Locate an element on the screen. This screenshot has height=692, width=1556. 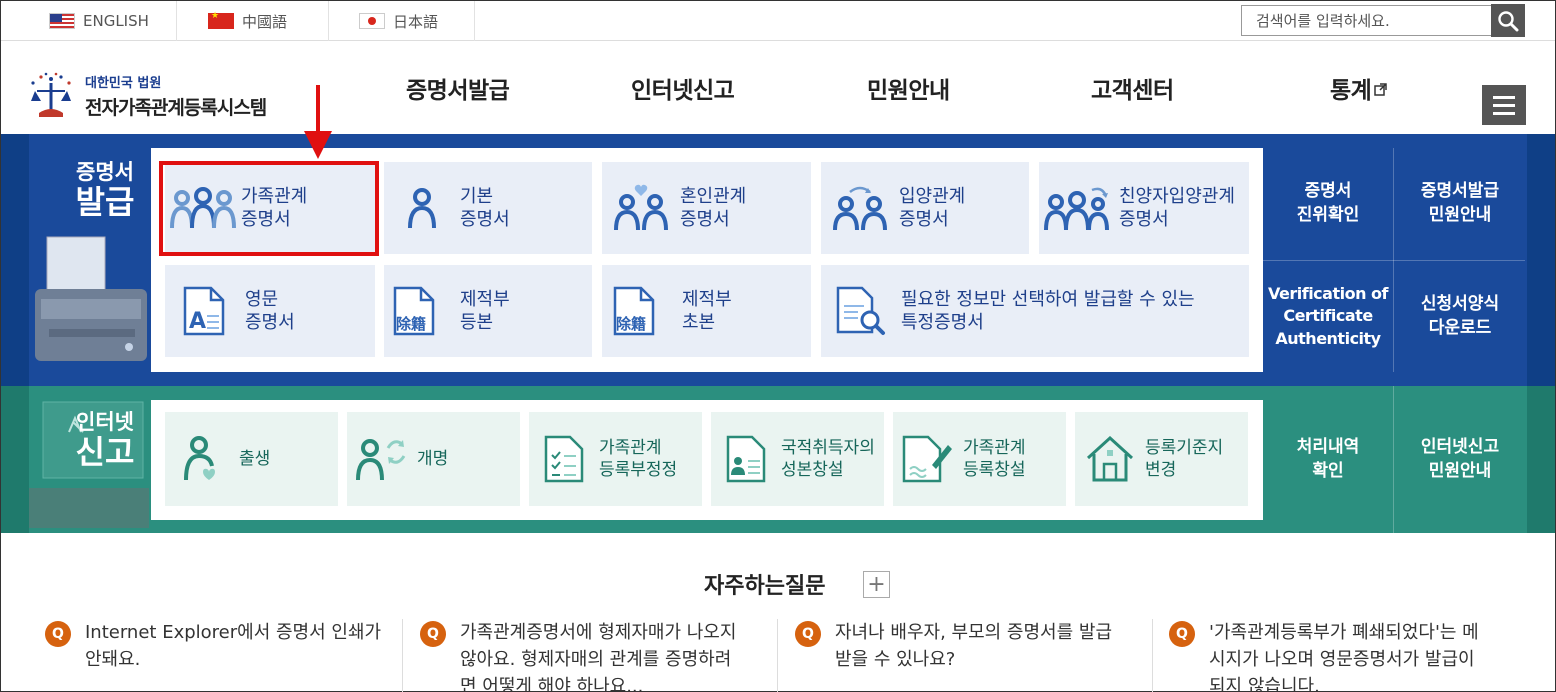
logo-subtitle: 대한민국 법원 is located at coordinates (123, 83).